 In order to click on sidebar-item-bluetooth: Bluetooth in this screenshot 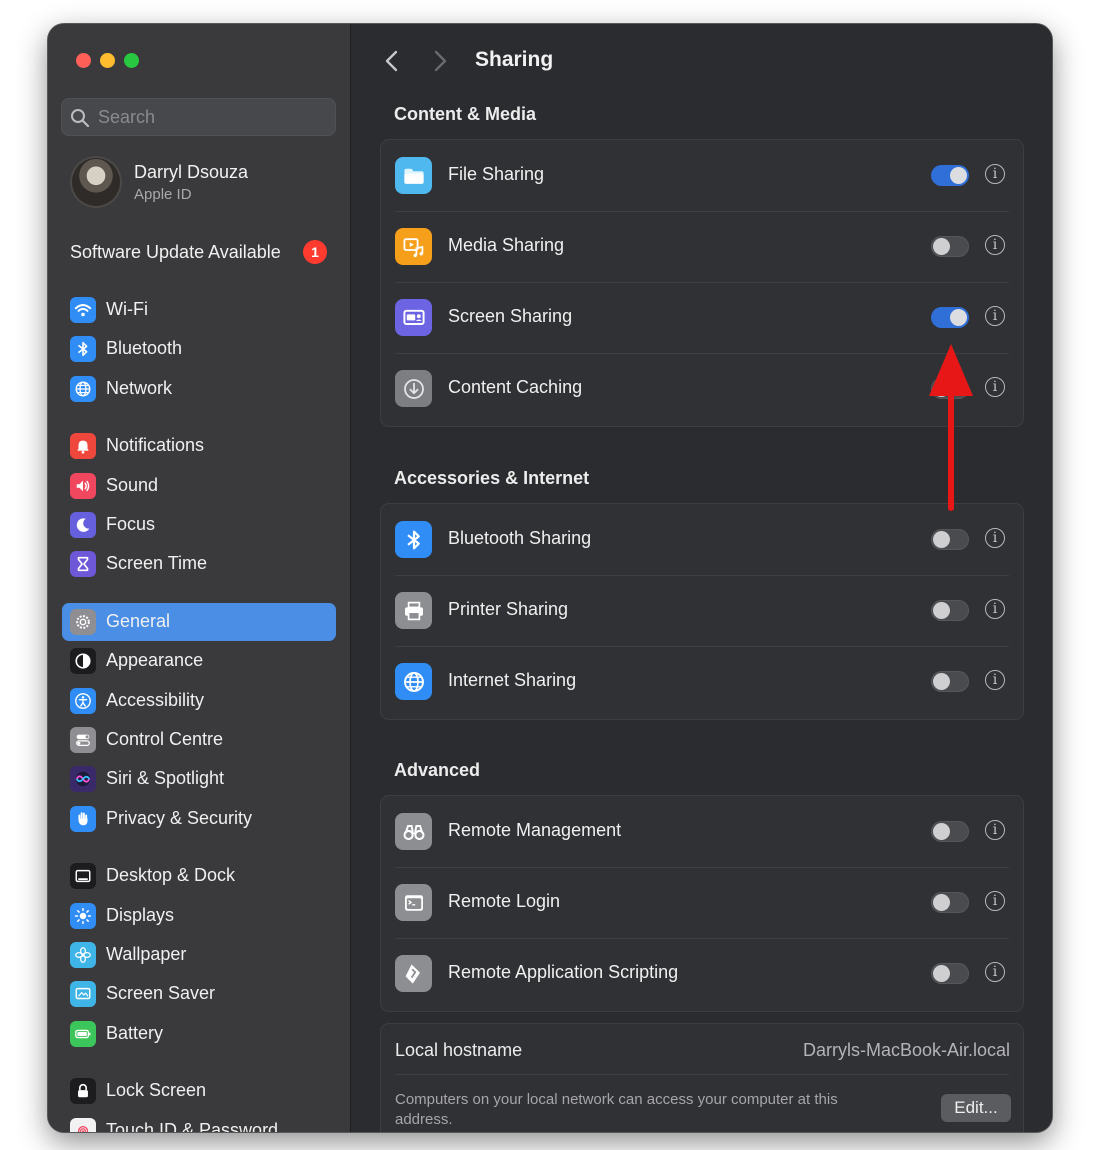, I will do `click(199, 349)`.